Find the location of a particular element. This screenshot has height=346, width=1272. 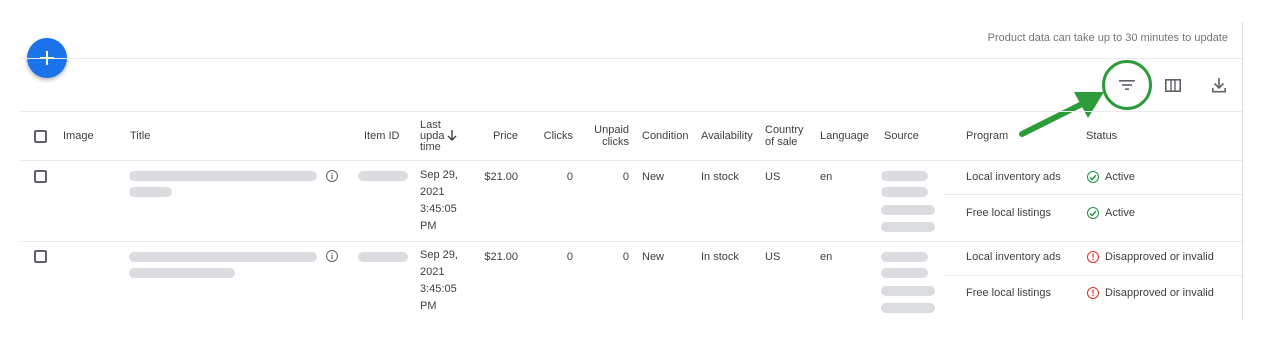

columns-icon is located at coordinates (1173, 85).